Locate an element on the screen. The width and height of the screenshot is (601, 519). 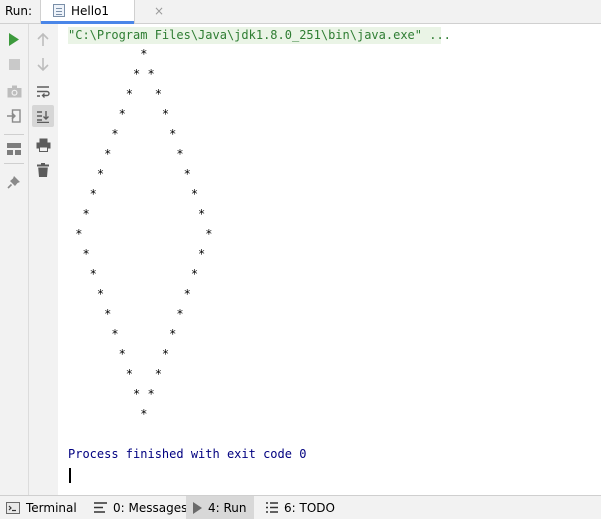
exit-button is located at coordinates (14, 116).